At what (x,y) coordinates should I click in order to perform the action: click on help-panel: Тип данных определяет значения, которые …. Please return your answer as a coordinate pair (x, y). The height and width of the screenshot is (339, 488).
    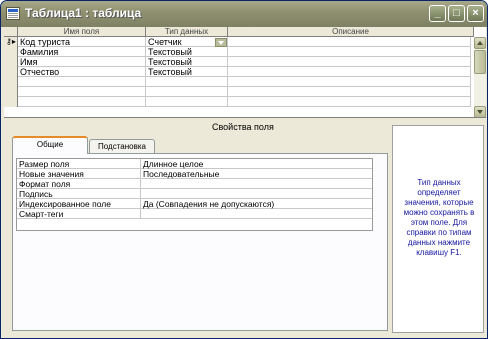
    Looking at the image, I should click on (438, 229).